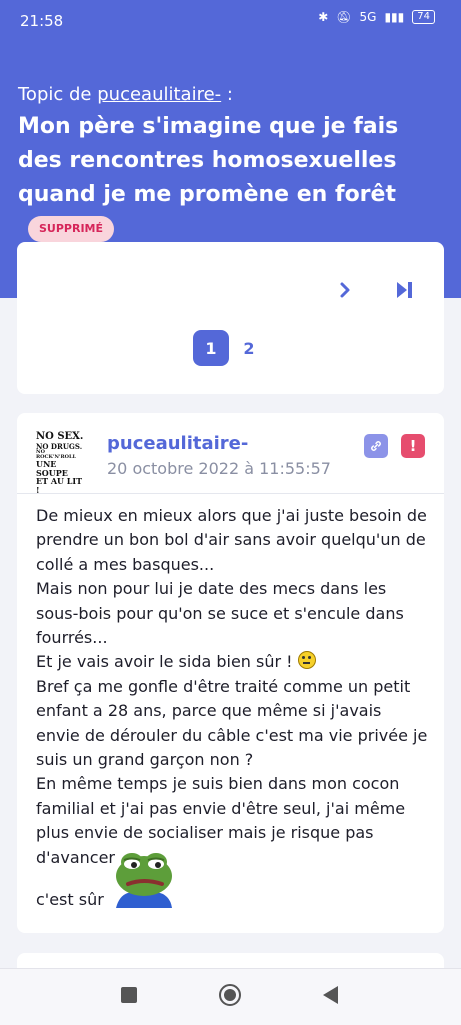 The image size is (461, 1025). What do you see at coordinates (55, 94) in the screenshot?
I see `topic-prefix-label: Topic de` at bounding box center [55, 94].